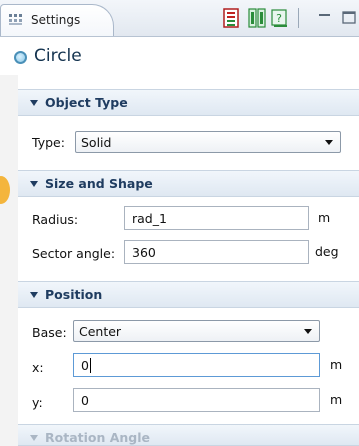 This screenshot has height=446, width=359. I want to click on radius-field: rad_1, so click(216, 218).